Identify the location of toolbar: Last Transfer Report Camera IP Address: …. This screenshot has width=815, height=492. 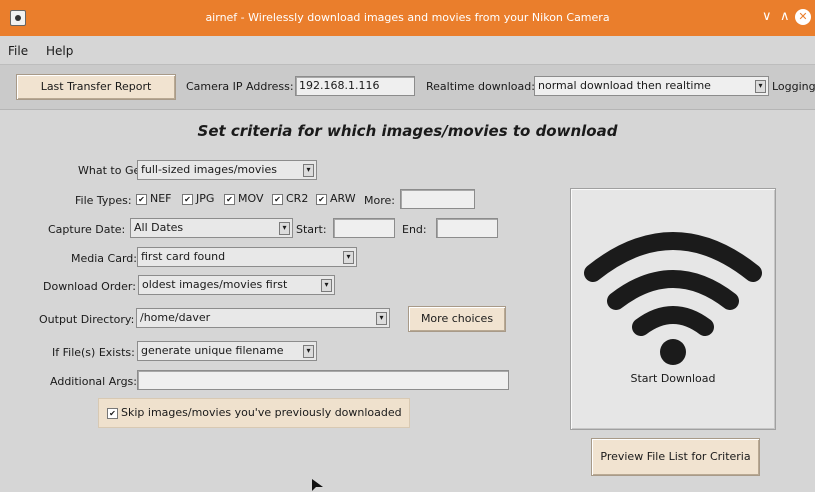
(407, 87).